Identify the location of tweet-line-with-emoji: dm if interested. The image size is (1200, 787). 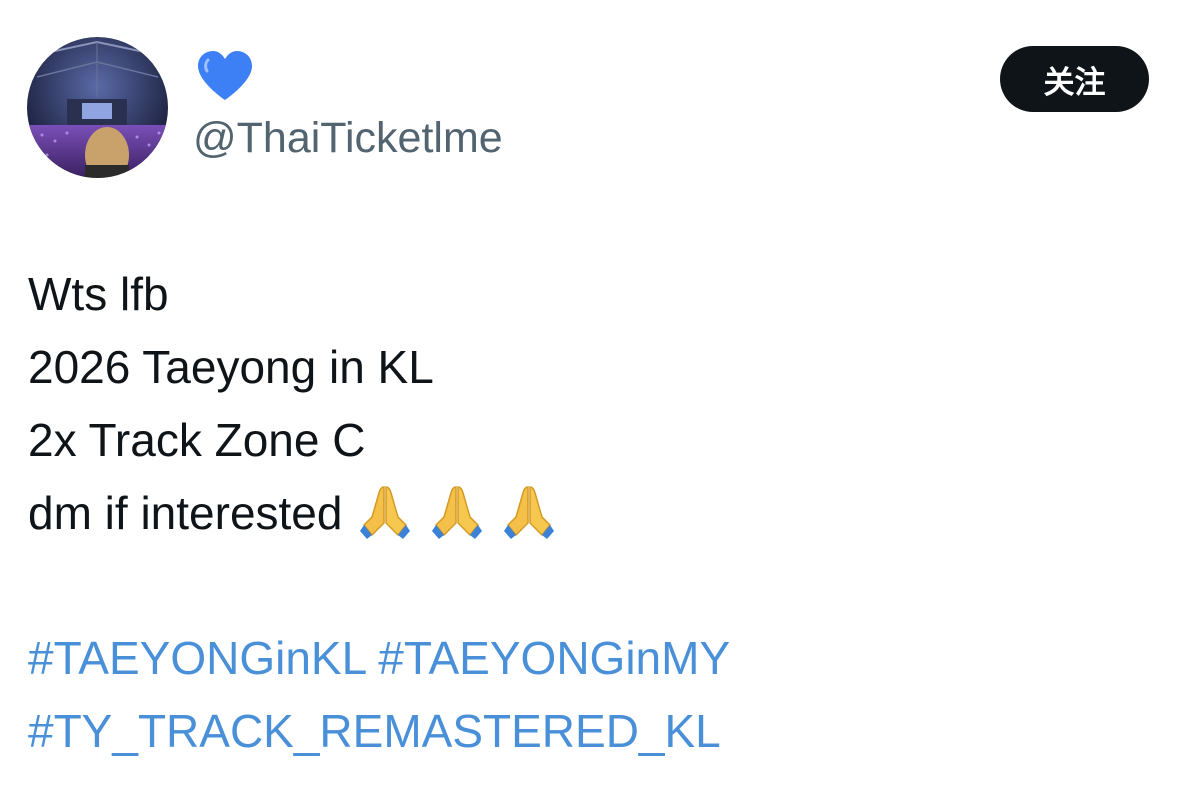
(291, 513).